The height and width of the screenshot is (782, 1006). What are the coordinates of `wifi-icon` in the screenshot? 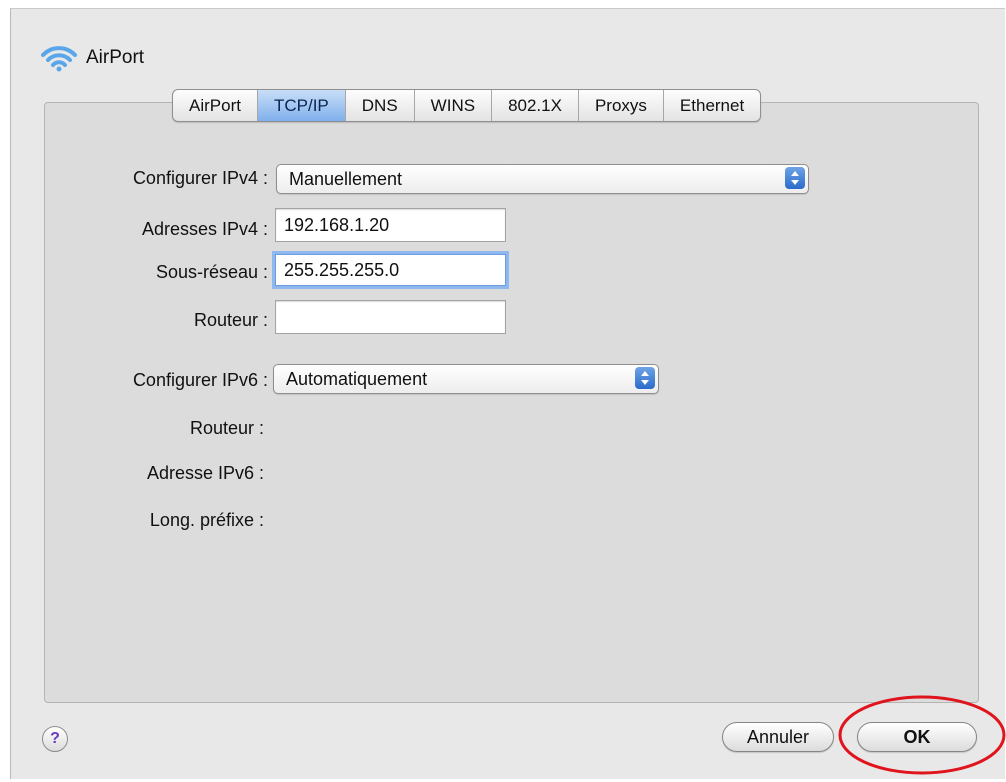 It's located at (59, 59).